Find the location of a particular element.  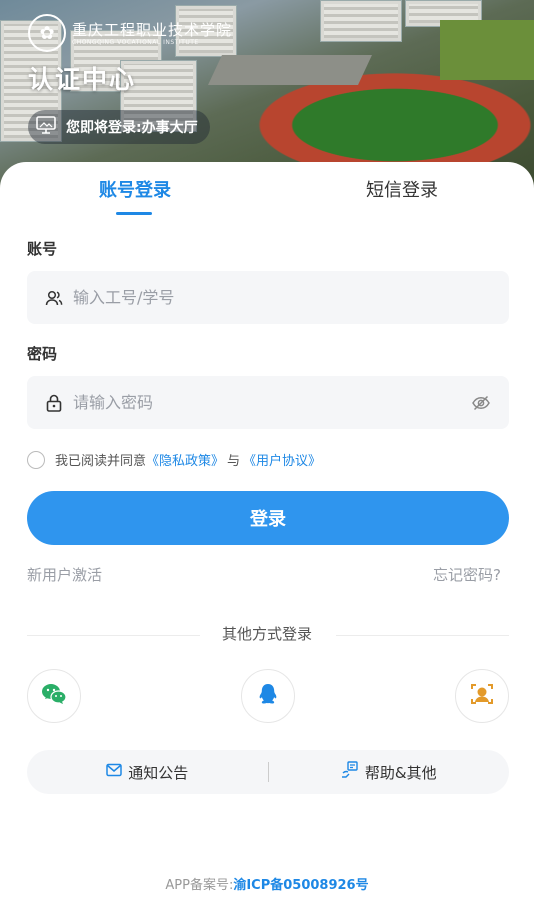

active-tab-indicator is located at coordinates (134, 213).